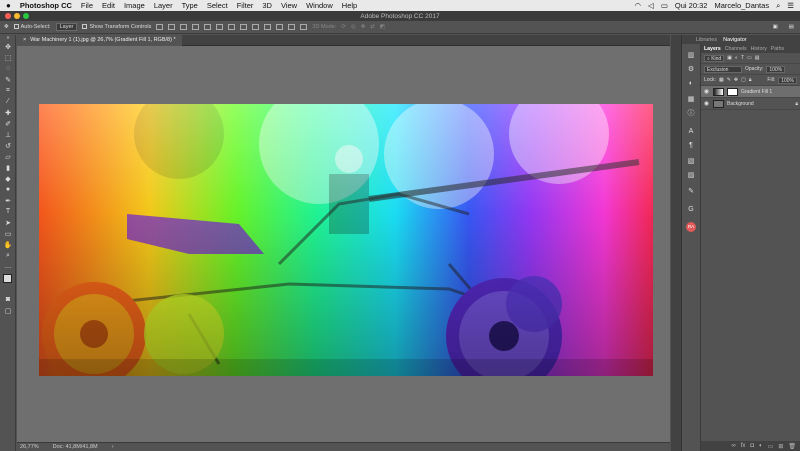 The height and width of the screenshot is (451, 800). I want to click on zoom-level: 26,77%, so click(29, 447).